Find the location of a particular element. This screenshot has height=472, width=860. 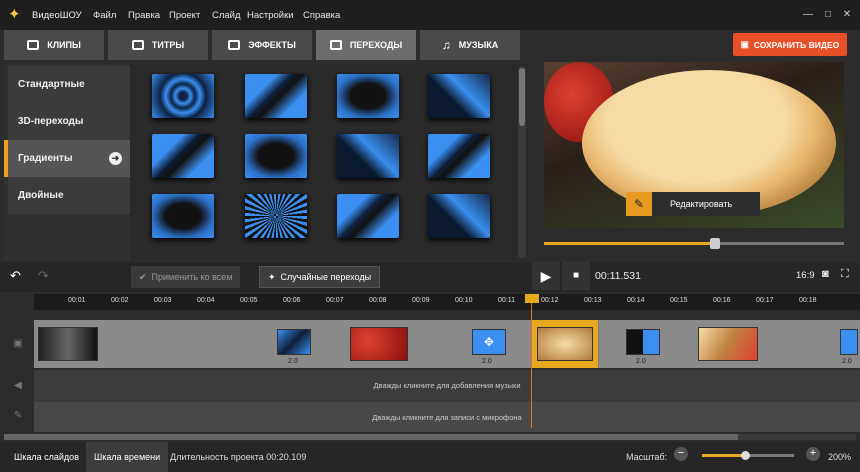

ruler-label: 00:06 is located at coordinates (292, 300).